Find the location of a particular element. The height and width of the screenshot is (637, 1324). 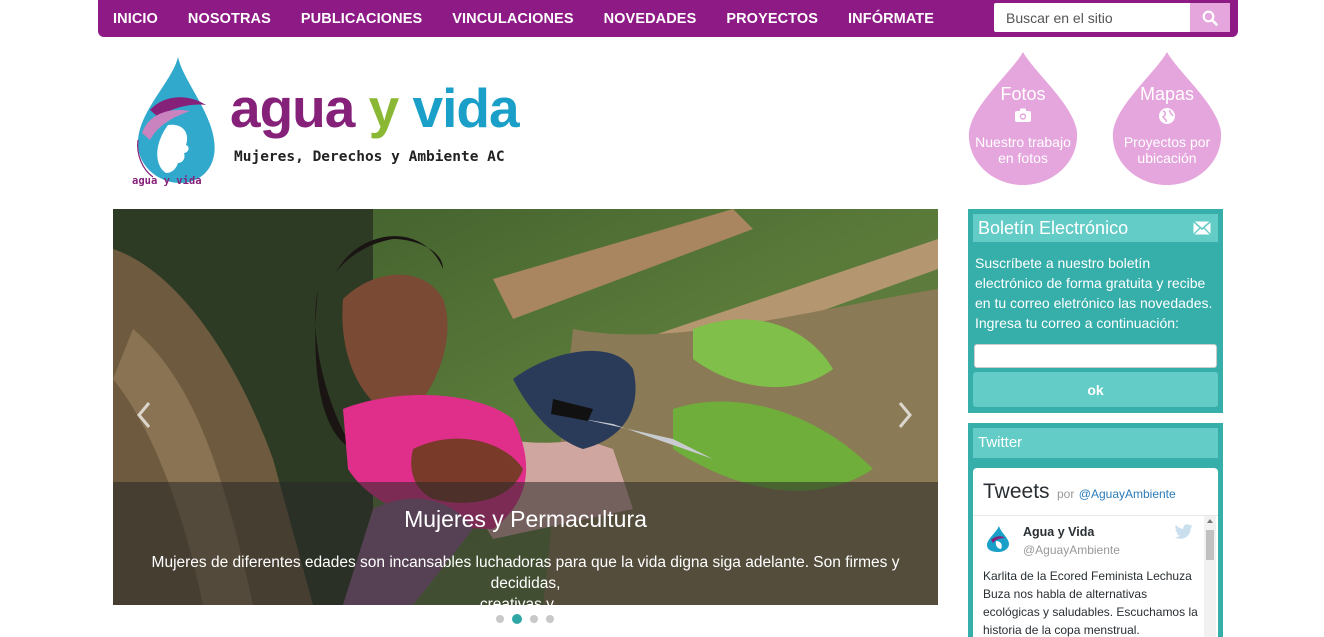

logo-title: agua y vida is located at coordinates (375, 108).